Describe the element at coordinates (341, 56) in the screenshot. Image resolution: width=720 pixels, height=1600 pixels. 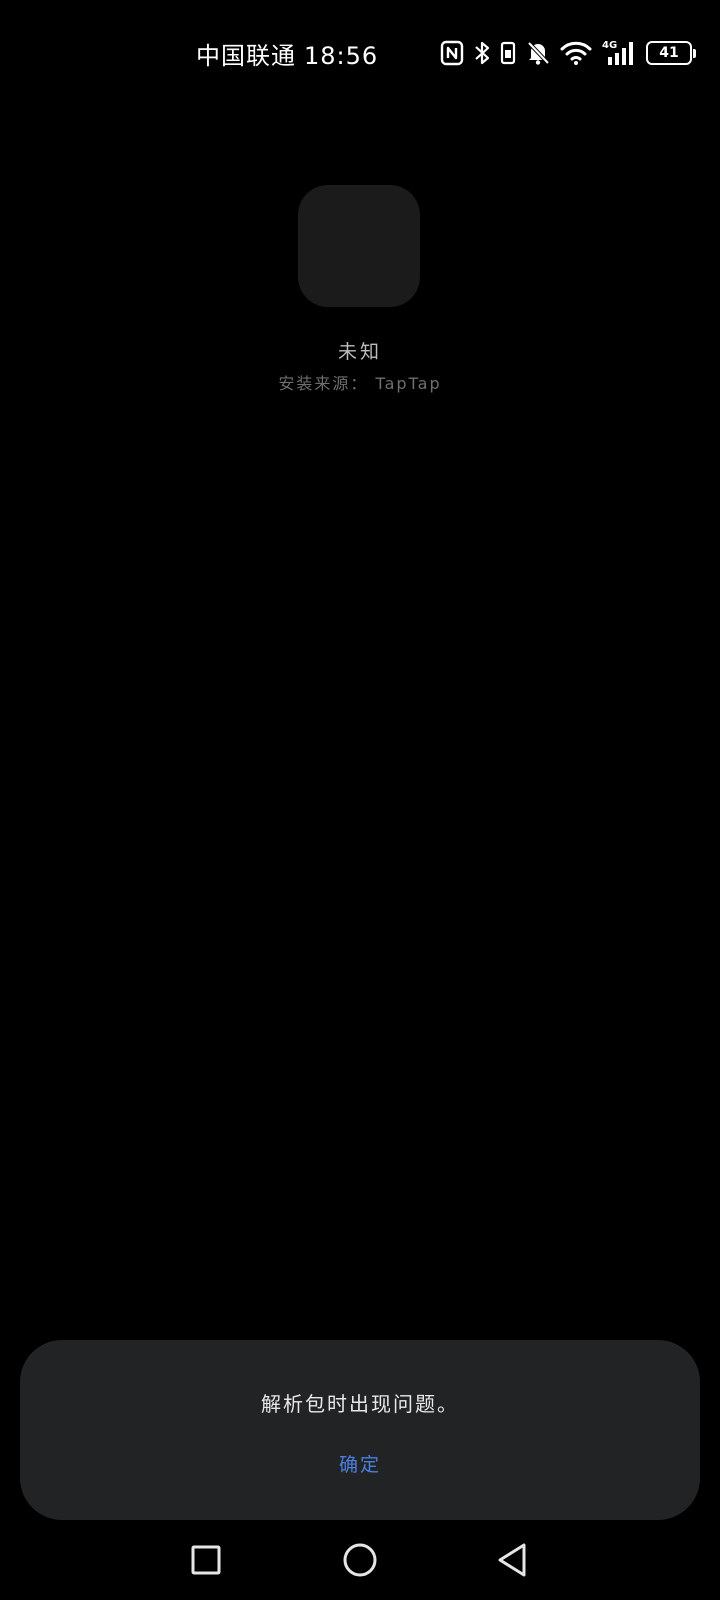
I see `clock: 18:56` at that location.